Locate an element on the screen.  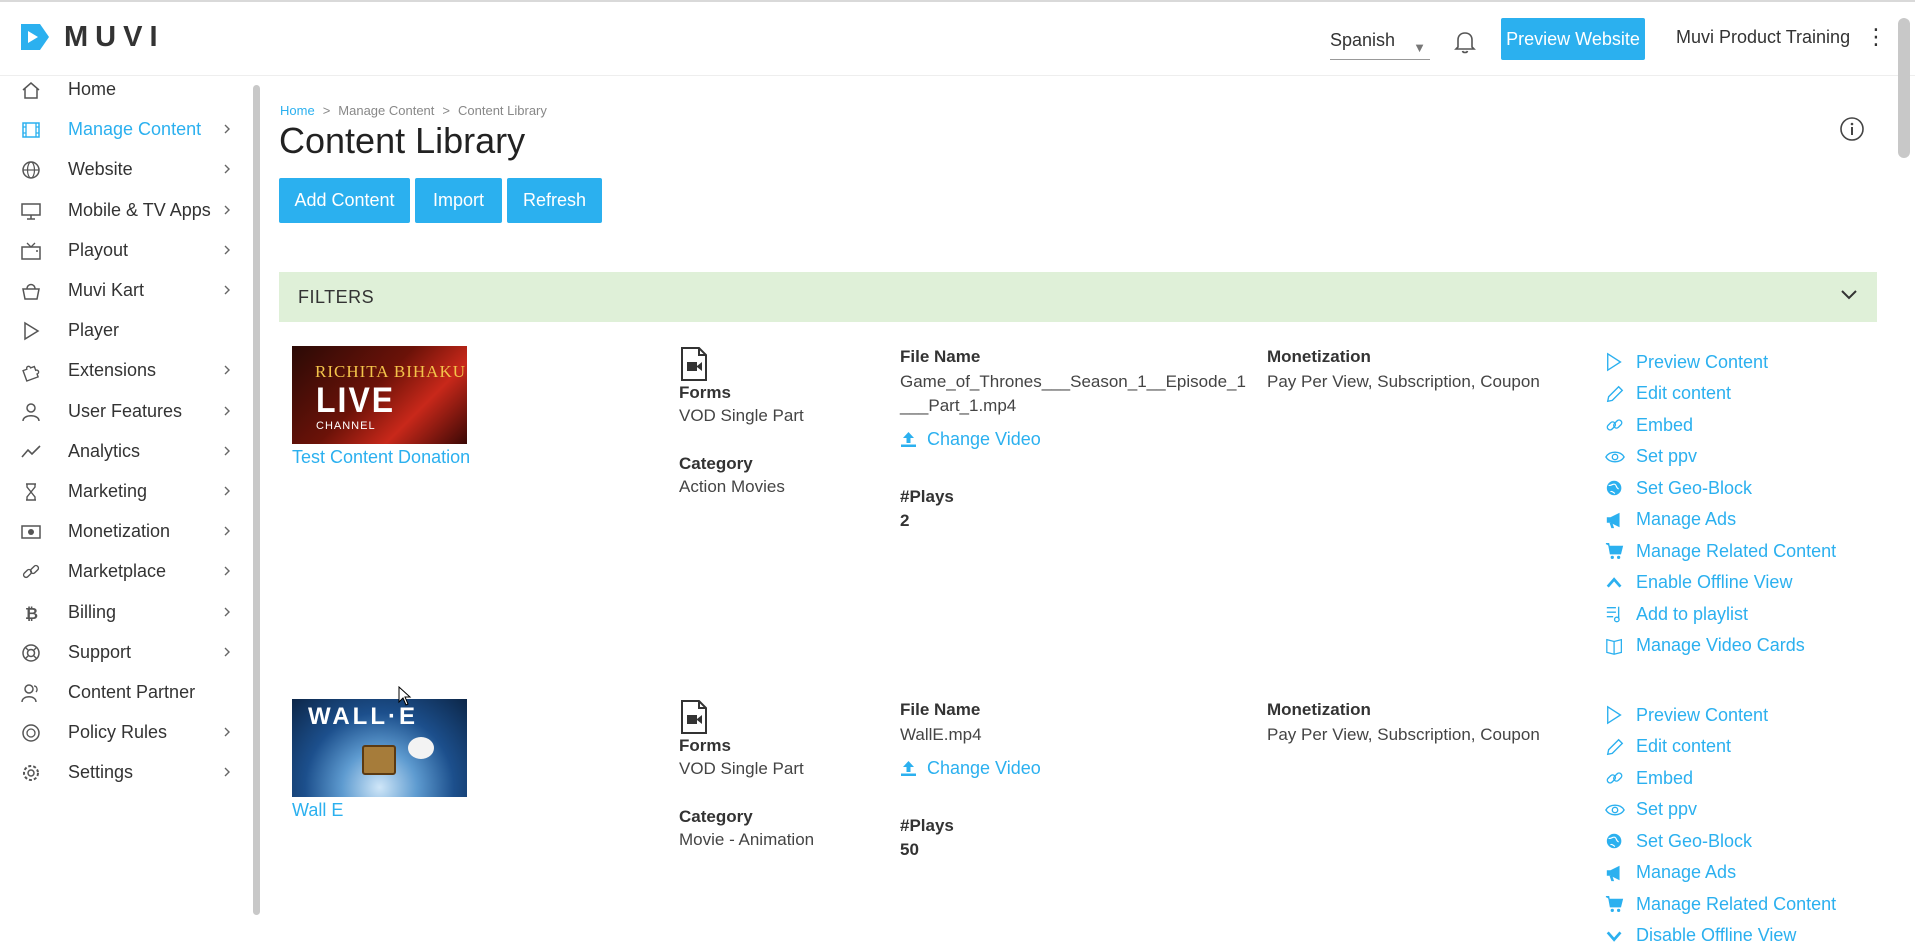
sidebar-item-label: Extensions is located at coordinates (112, 370).